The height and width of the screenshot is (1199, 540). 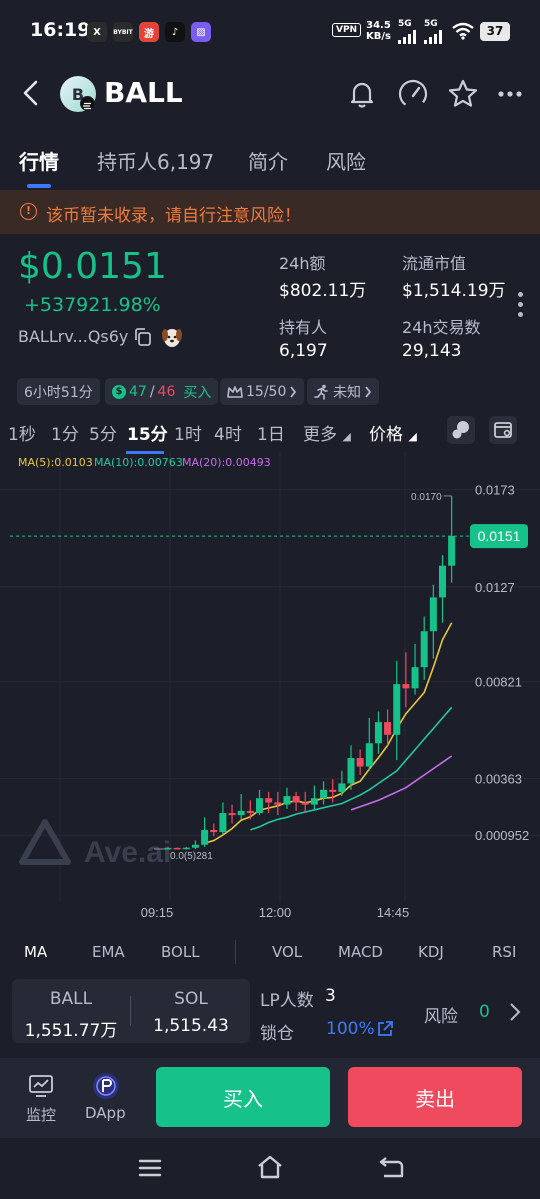 I want to click on risk-value: 0, so click(x=484, y=1012).